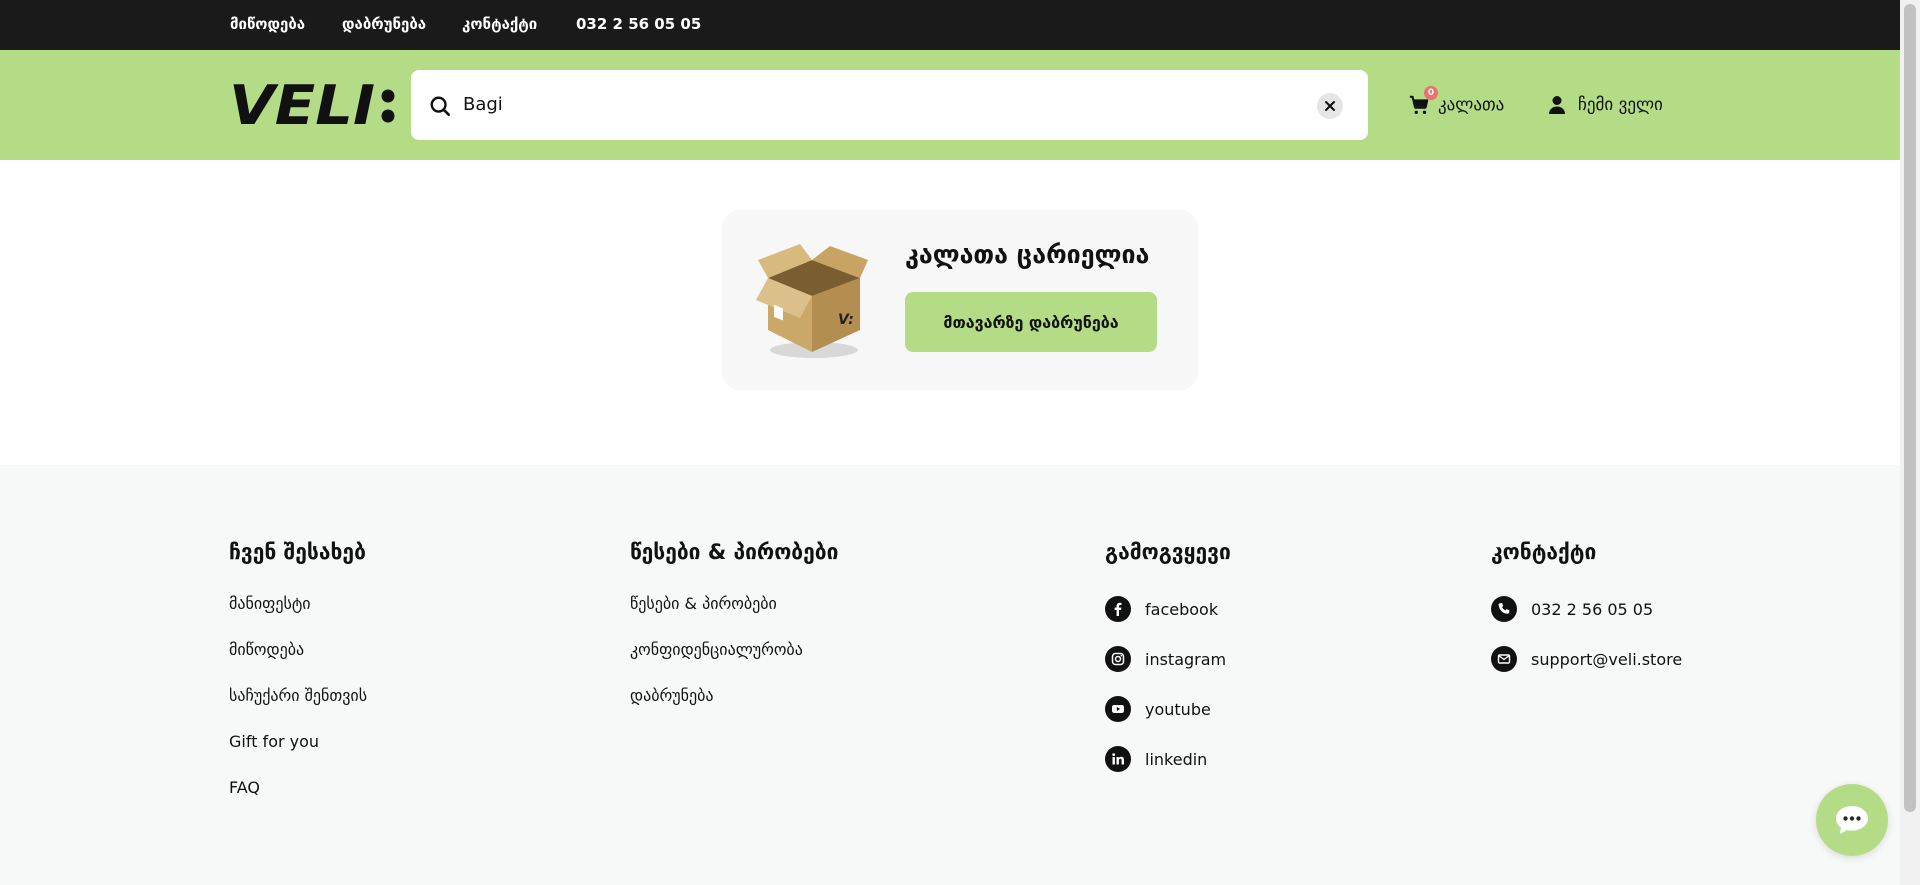 The height and width of the screenshot is (885, 1920). I want to click on chat-bubble-icon, so click(1852, 820).